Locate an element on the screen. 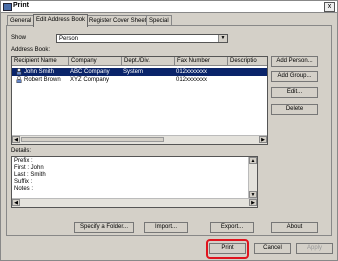 The width and height of the screenshot is (338, 261). chevron-down-icon: ▼ is located at coordinates (222, 38).